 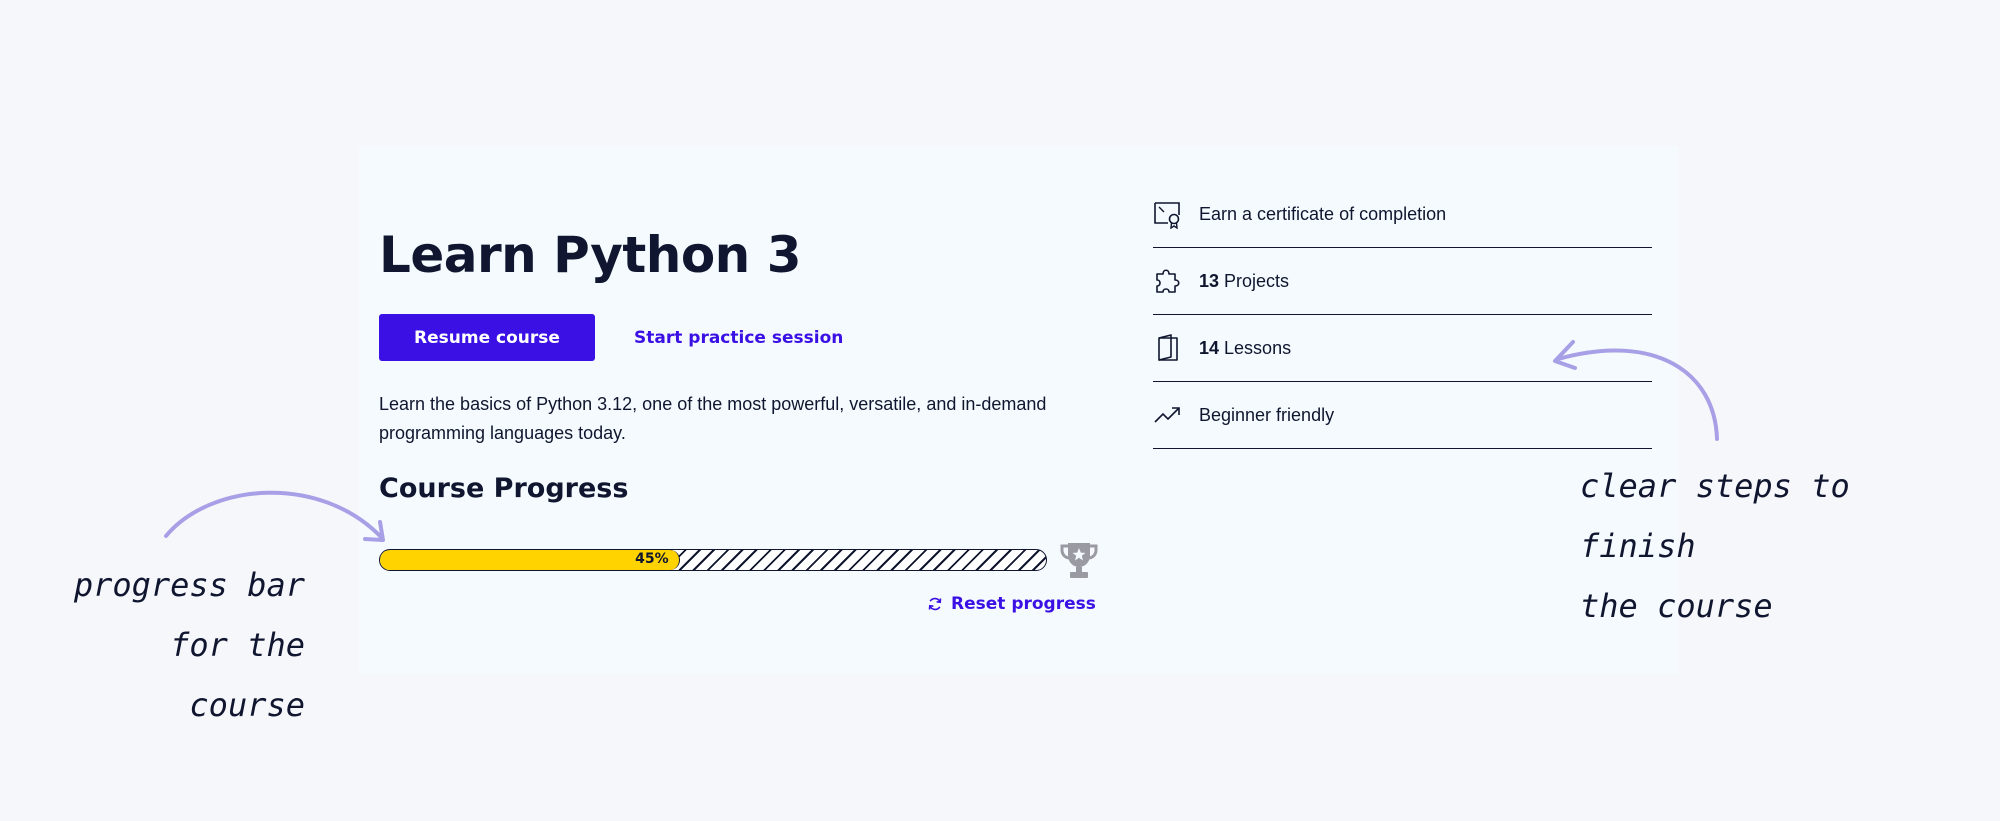 What do you see at coordinates (1079, 560) in the screenshot?
I see `trophy-icon` at bounding box center [1079, 560].